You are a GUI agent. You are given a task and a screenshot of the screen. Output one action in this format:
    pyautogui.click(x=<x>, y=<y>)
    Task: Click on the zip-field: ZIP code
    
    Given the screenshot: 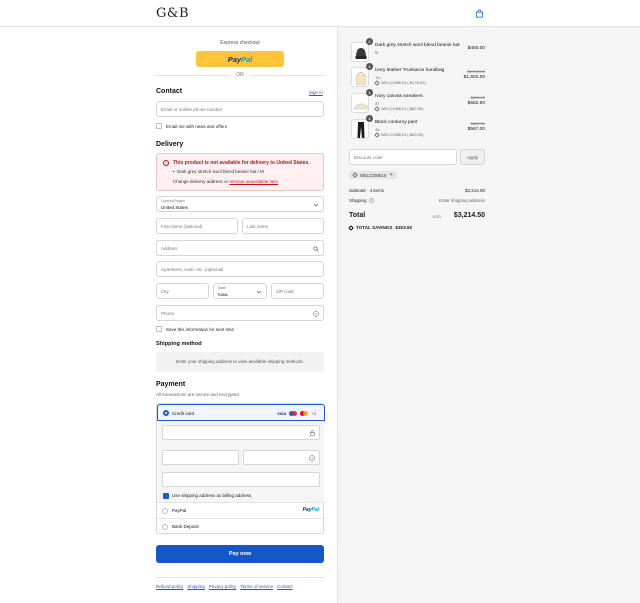 What is the action you would take?
    pyautogui.click(x=297, y=291)
    